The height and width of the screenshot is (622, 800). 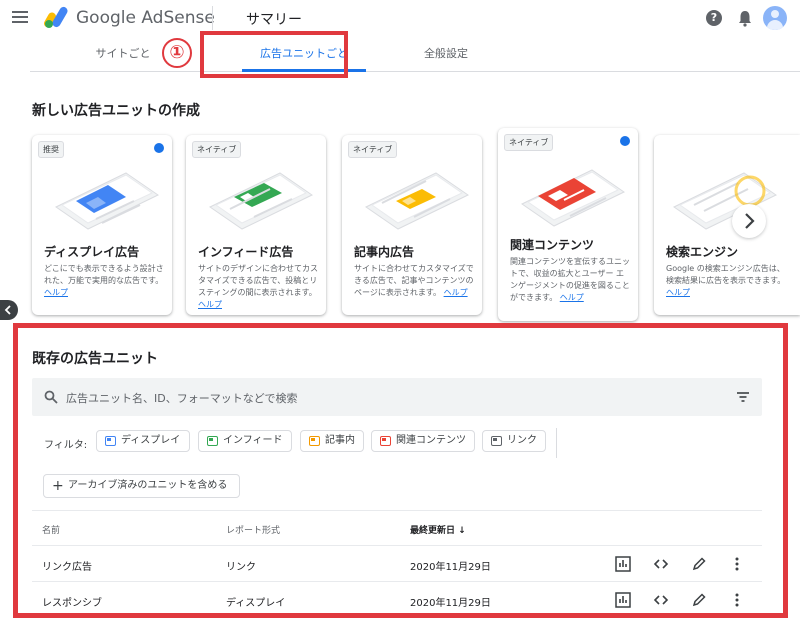 What do you see at coordinates (274, 20) in the screenshot?
I see `page-title: サマリー` at bounding box center [274, 20].